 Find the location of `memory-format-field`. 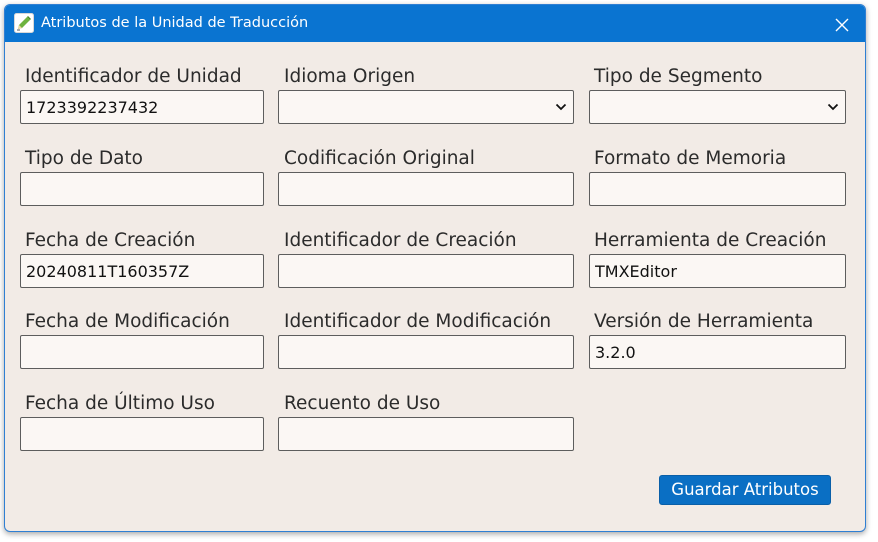

memory-format-field is located at coordinates (717, 189).